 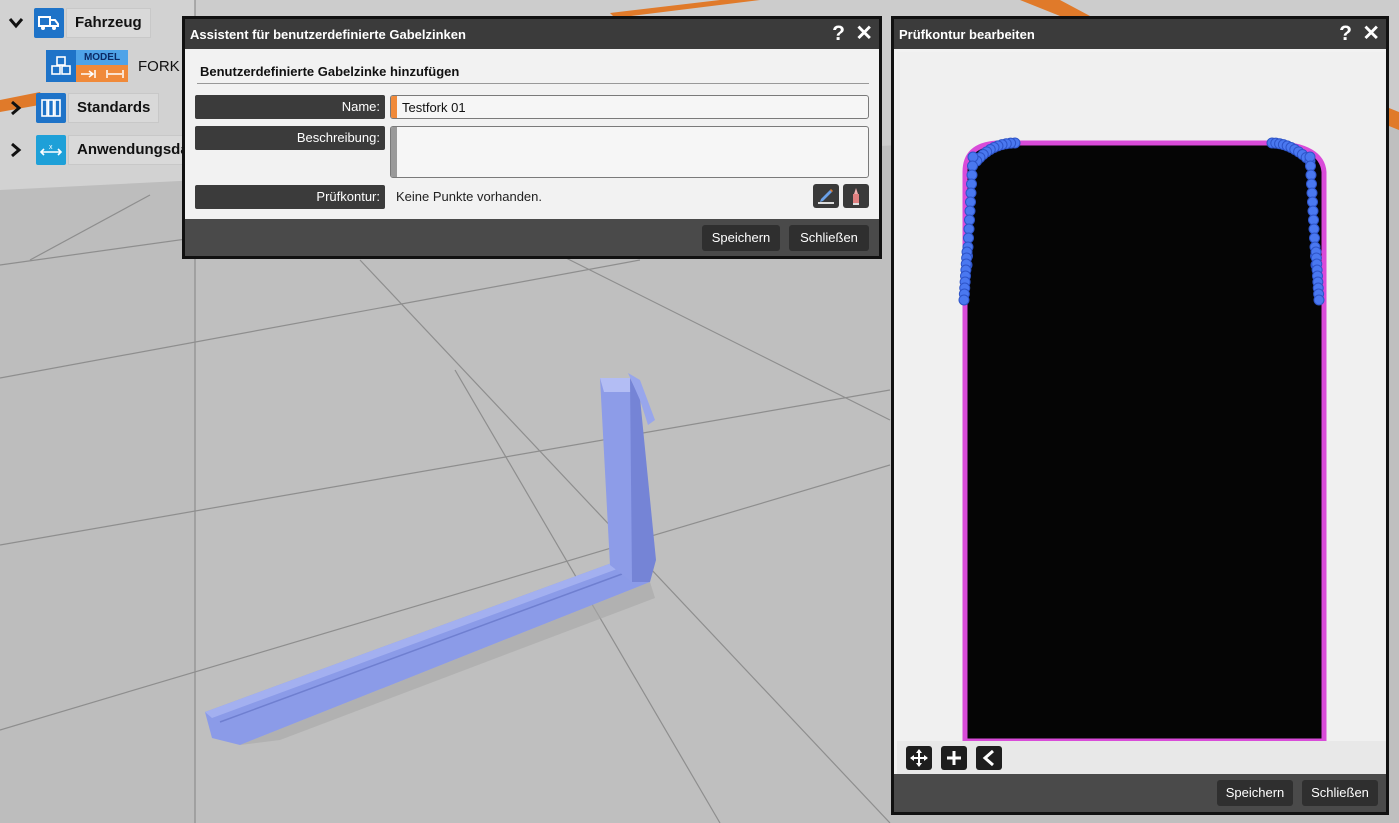 I want to click on tree-row-application-data: x Anwendungsda, so click(x=99, y=150).